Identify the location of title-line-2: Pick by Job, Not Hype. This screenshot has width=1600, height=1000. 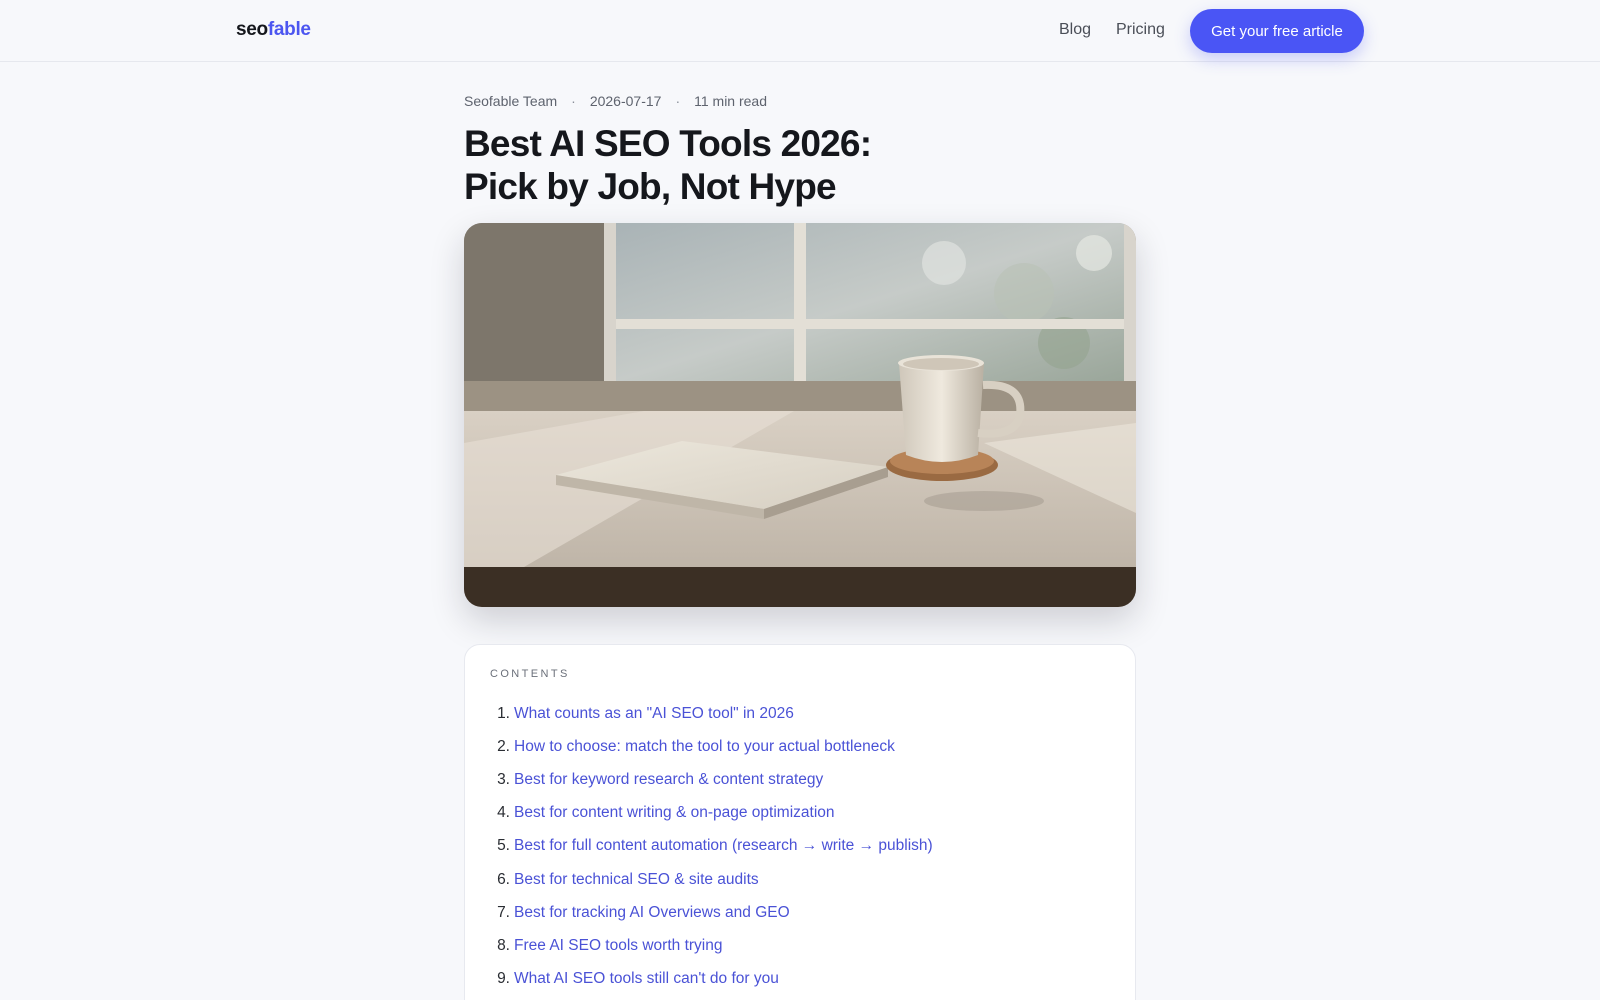
(650, 186).